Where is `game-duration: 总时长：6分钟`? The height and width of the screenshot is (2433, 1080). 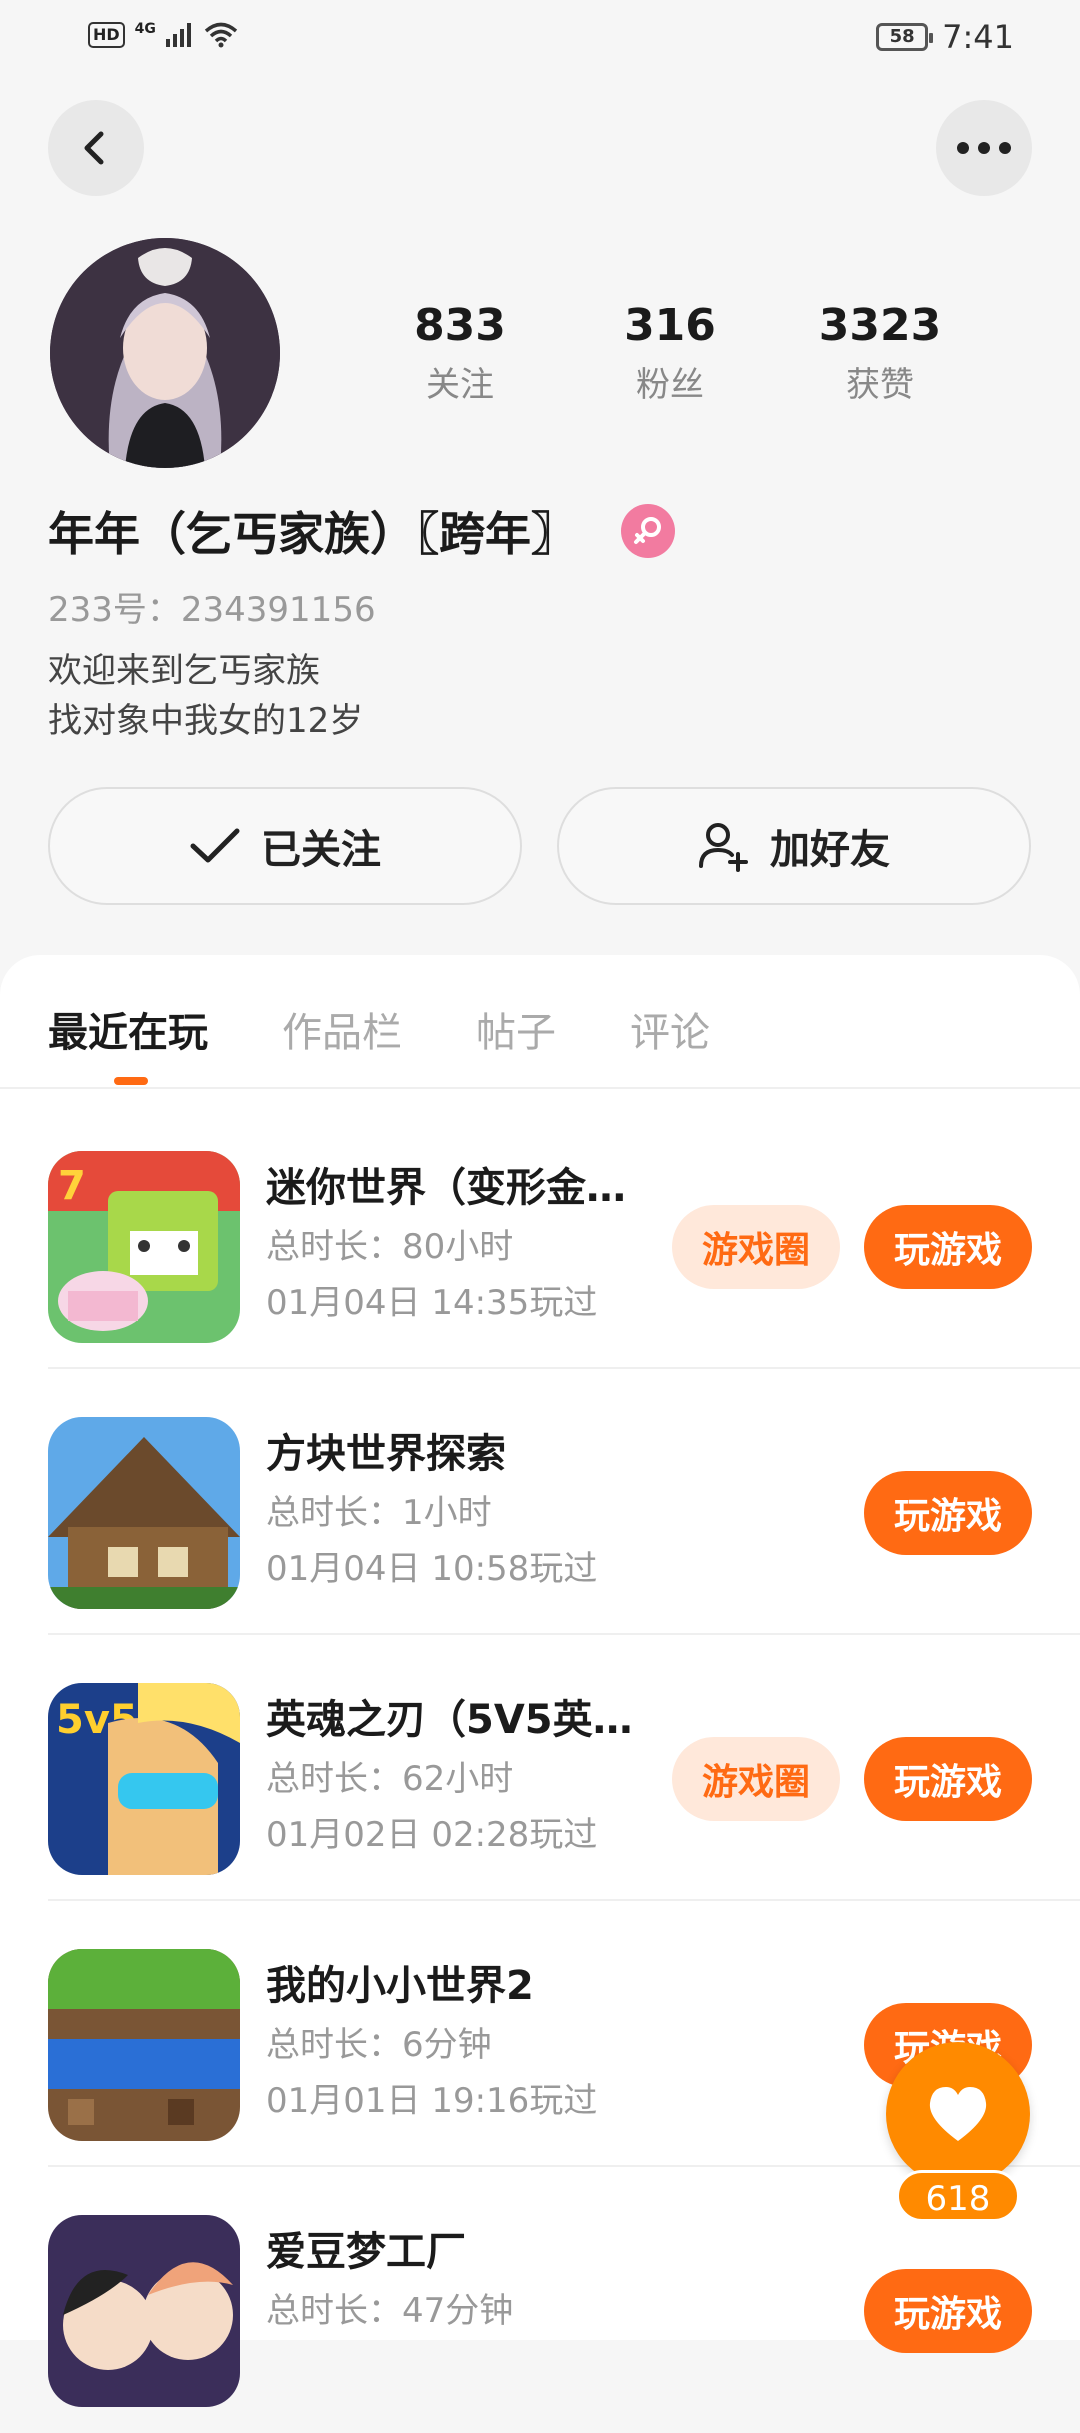 game-duration: 总时长：6分钟 is located at coordinates (379, 2045).